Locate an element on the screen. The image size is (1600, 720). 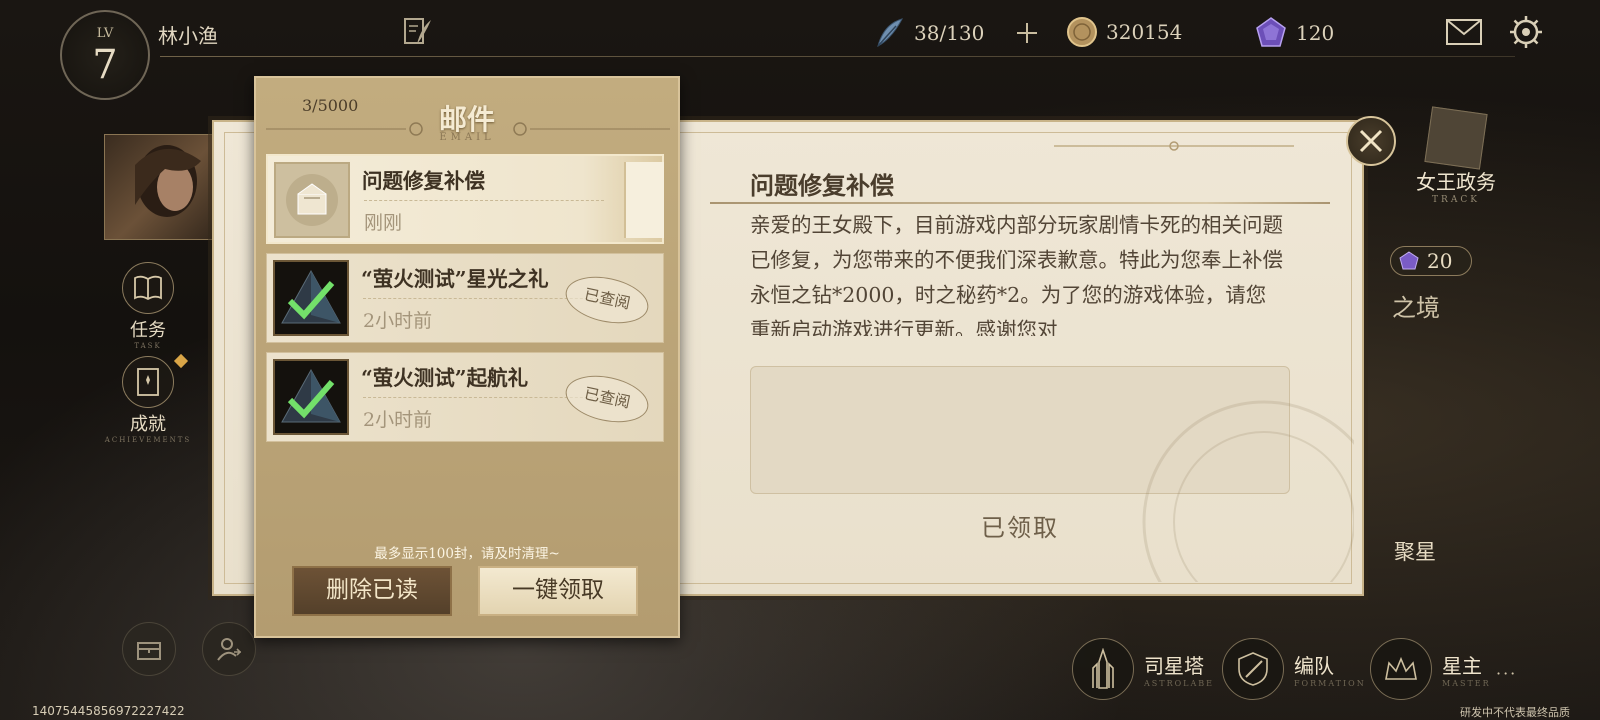
switch-character-button is located at coordinates (229, 649).